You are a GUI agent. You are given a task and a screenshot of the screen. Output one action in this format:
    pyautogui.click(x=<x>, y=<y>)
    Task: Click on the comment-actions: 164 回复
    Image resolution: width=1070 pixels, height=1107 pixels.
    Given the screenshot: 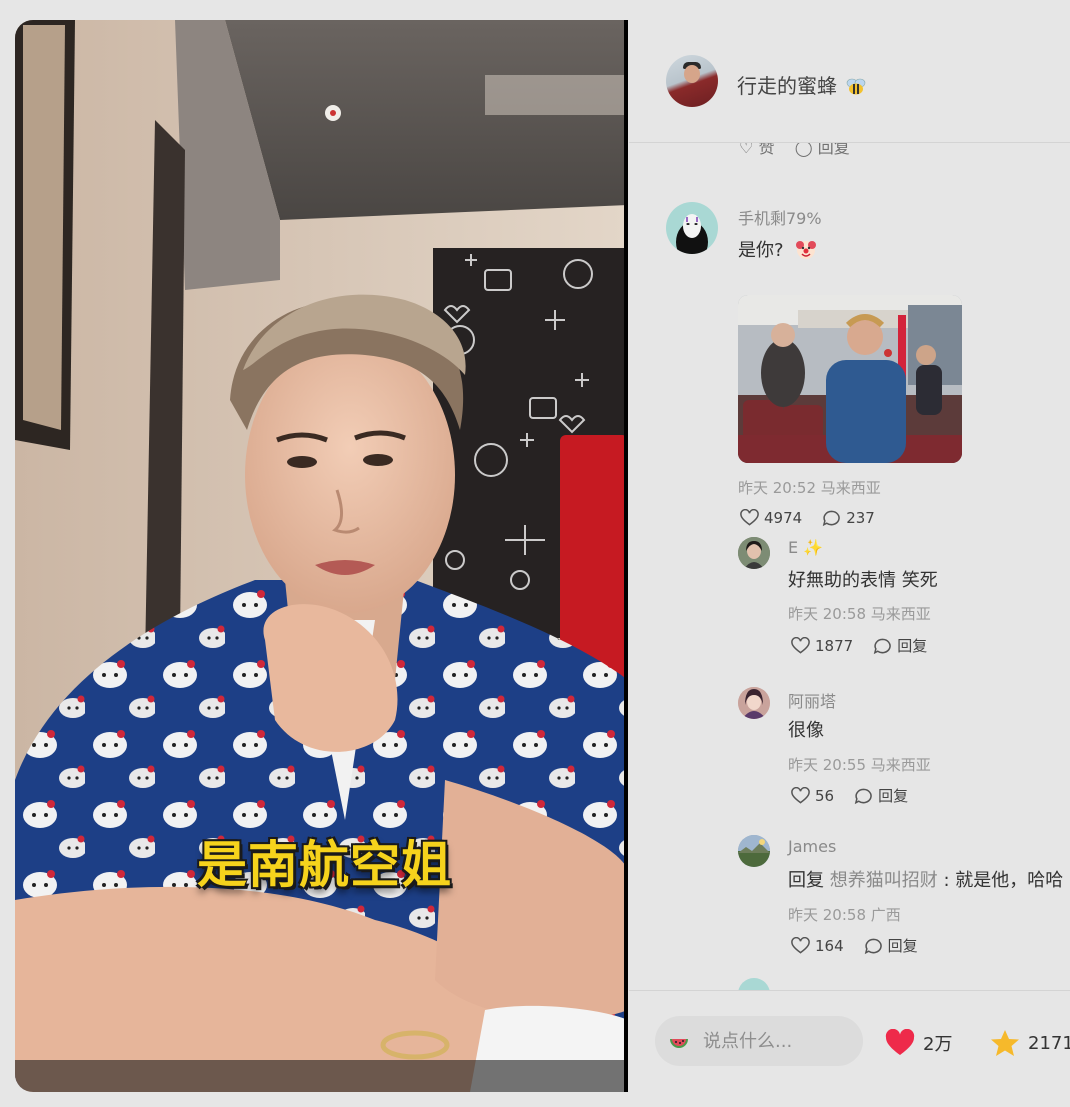 What is the action you would take?
    pyautogui.click(x=854, y=945)
    